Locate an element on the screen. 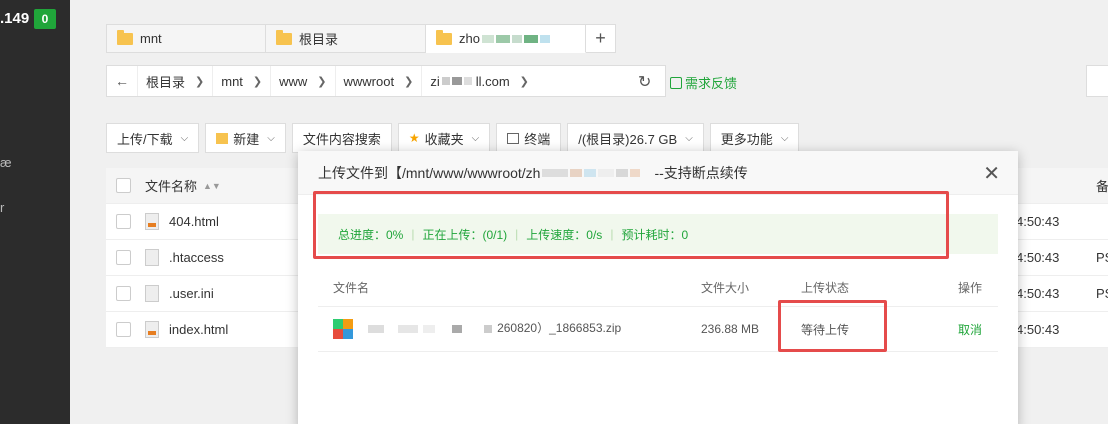 Image resolution: width=1108 pixels, height=424 pixels. header-name: 文件名称 ▲▼ is located at coordinates (220, 185).